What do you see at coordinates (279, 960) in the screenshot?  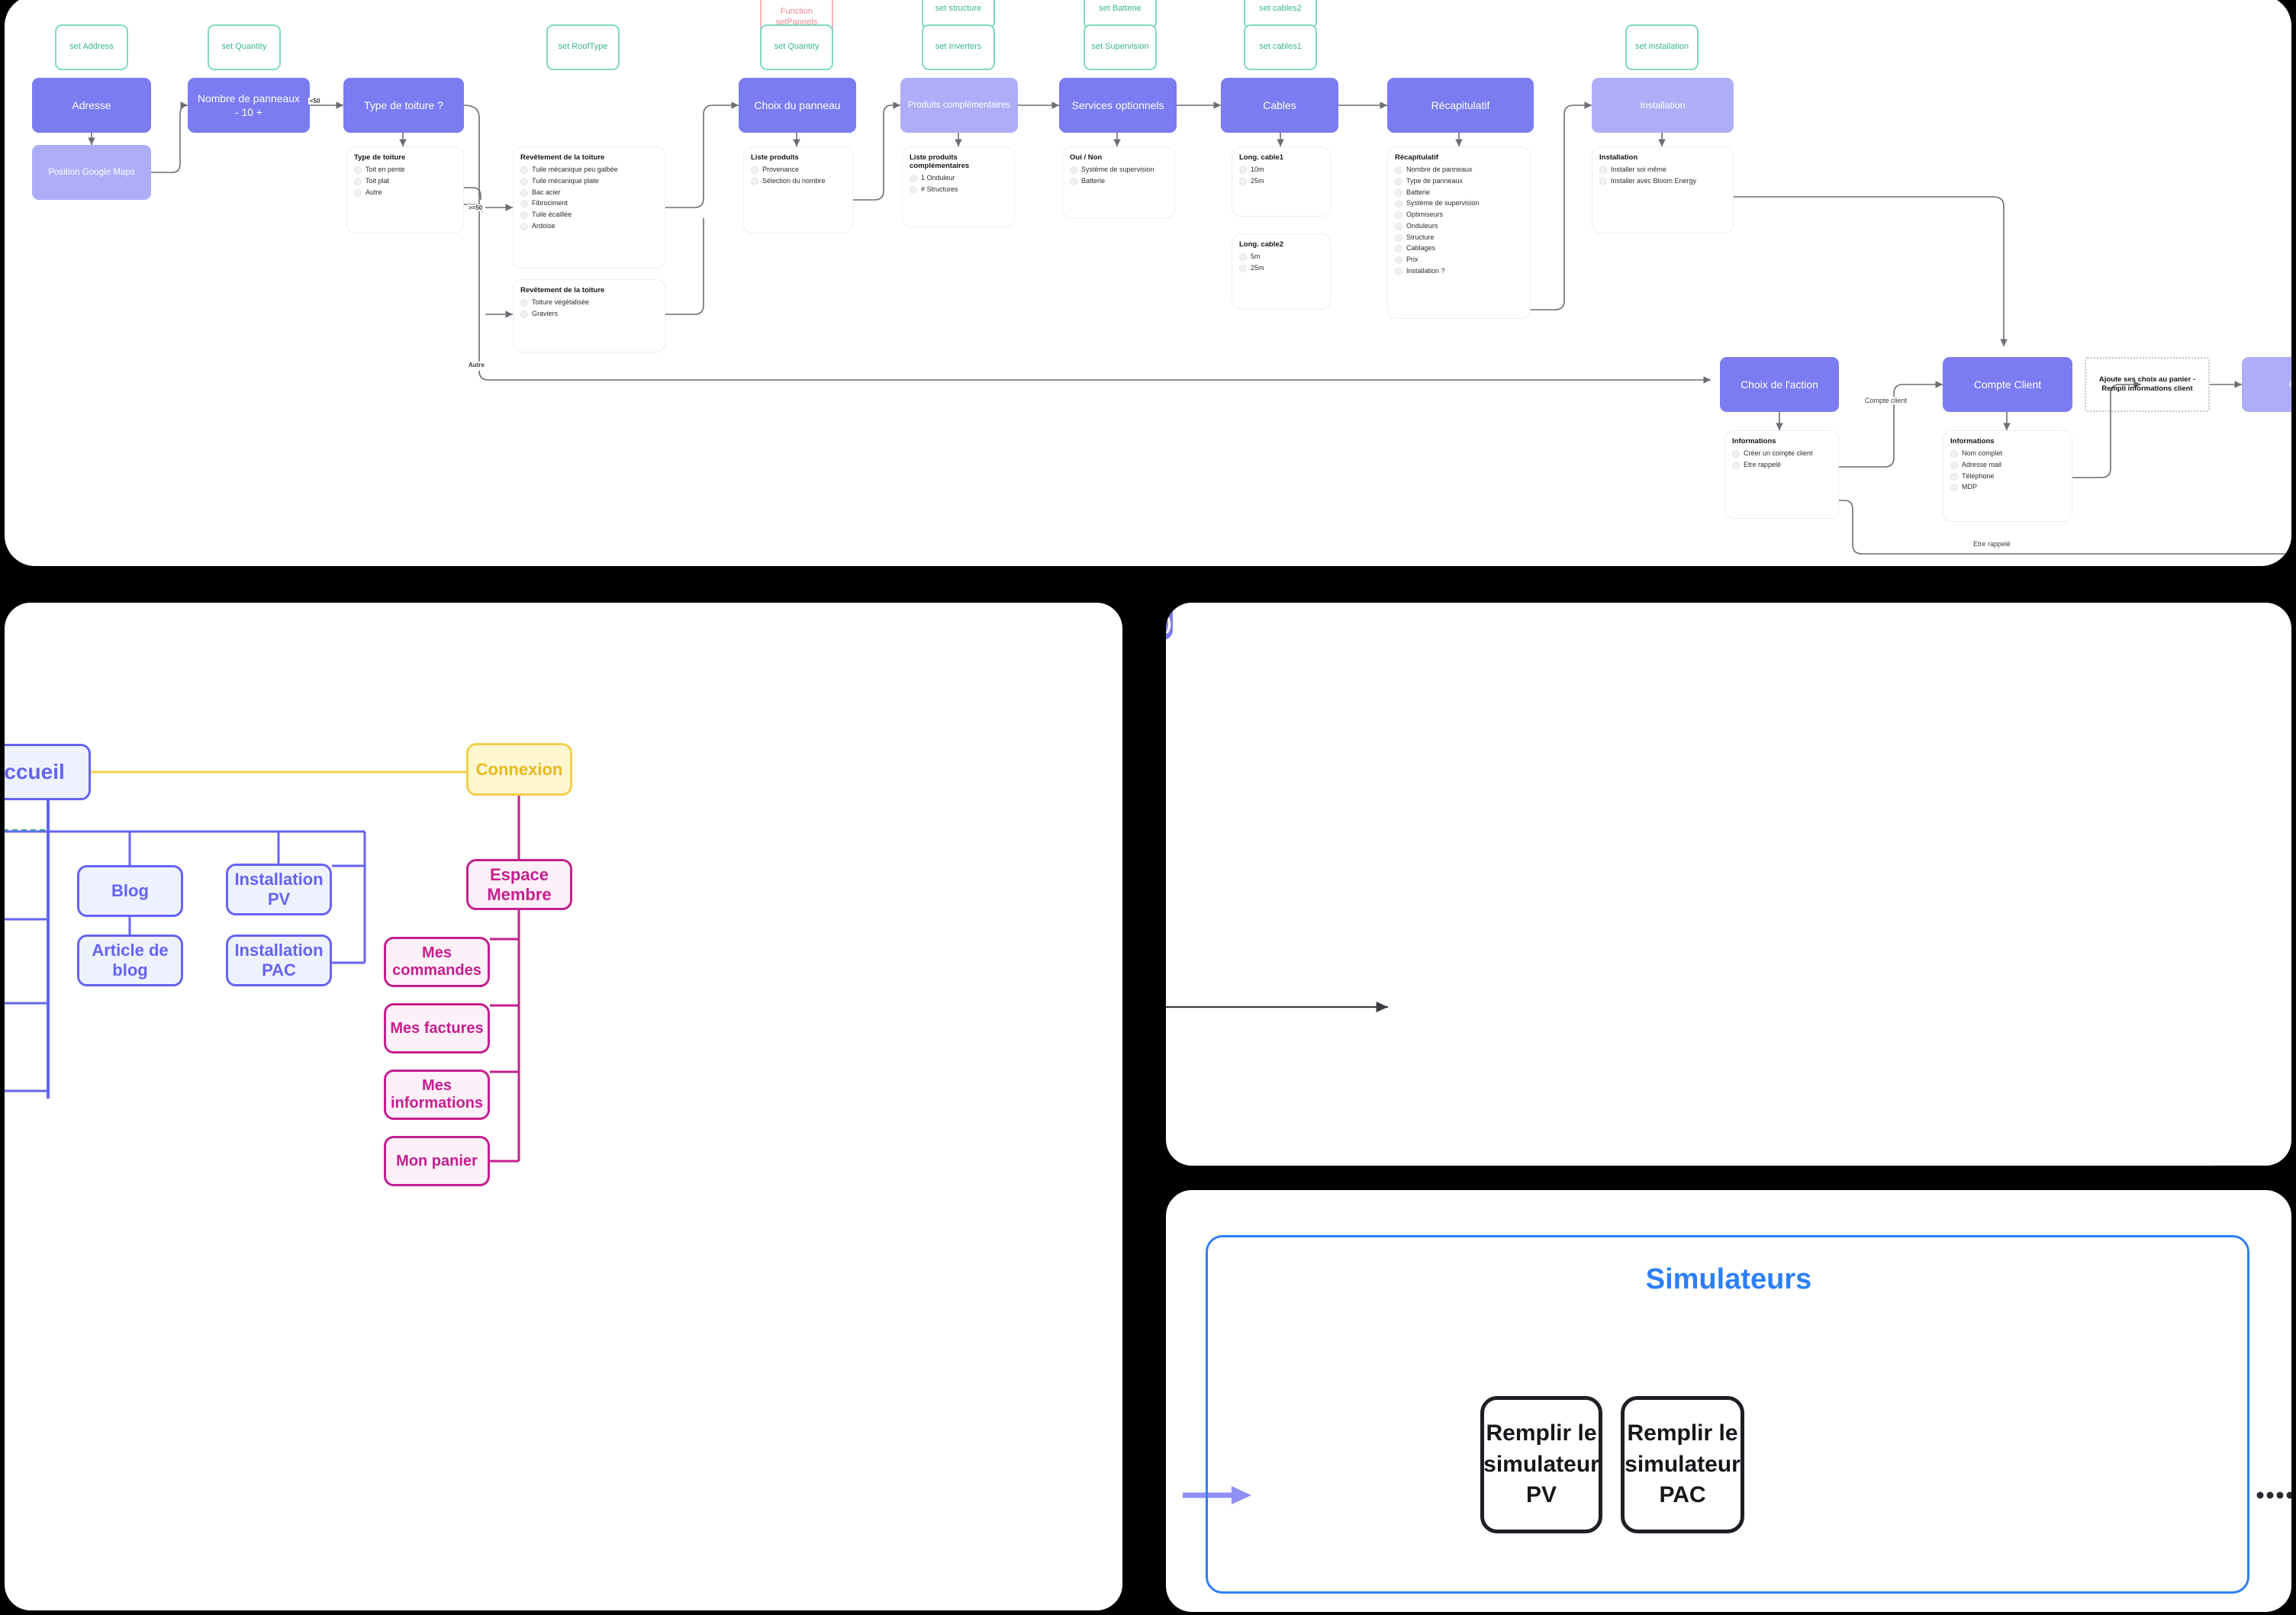 I see `sitemap-node-installation-pac: Installation PAC` at bounding box center [279, 960].